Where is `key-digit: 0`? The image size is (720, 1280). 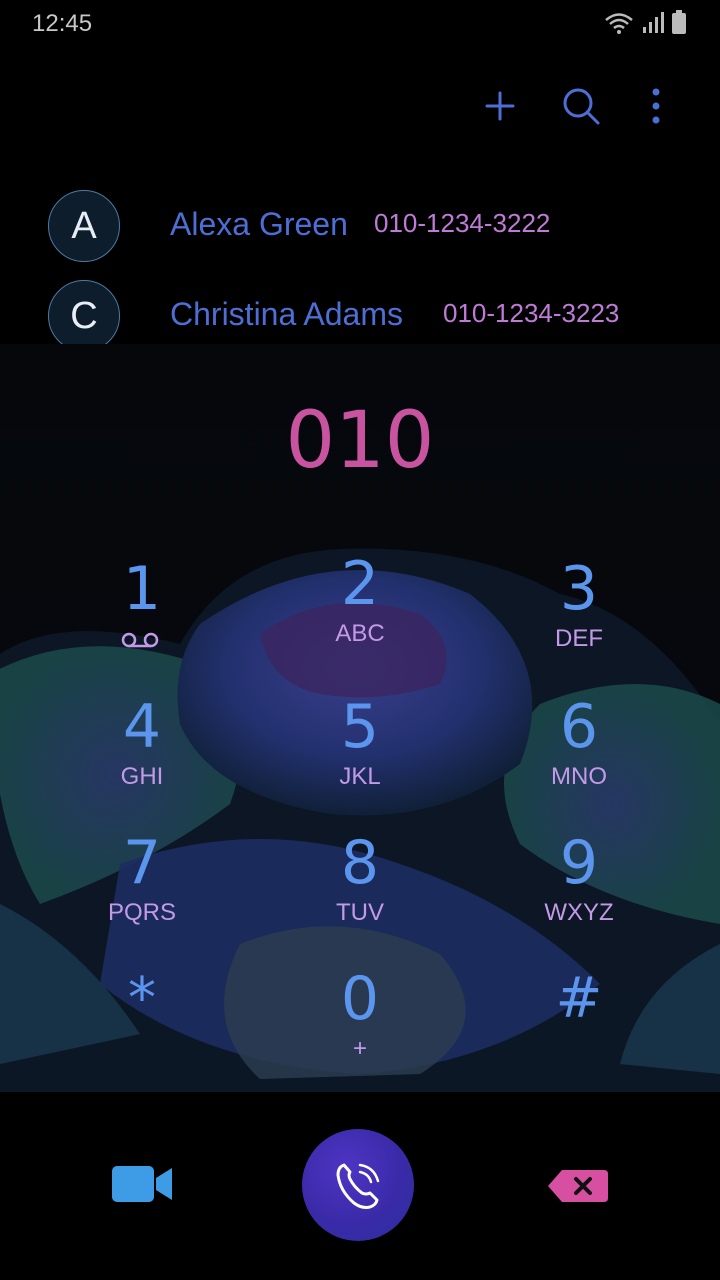 key-digit: 0 is located at coordinates (360, 999).